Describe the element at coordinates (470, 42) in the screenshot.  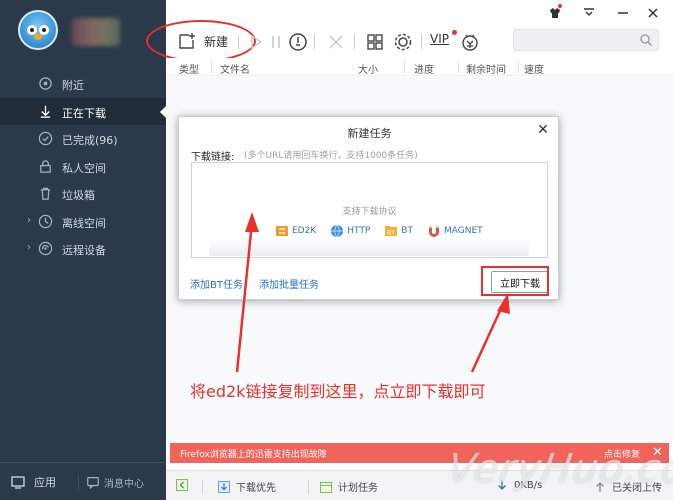
I see `gift-icon` at that location.